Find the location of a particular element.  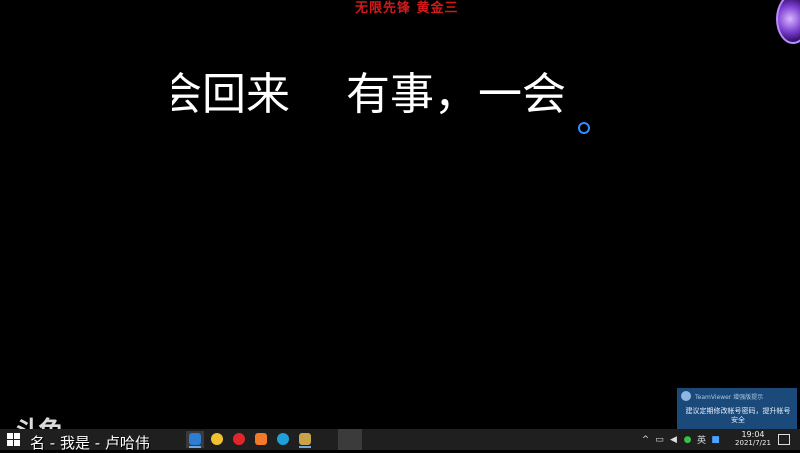

orange-app-icon is located at coordinates (261, 439).